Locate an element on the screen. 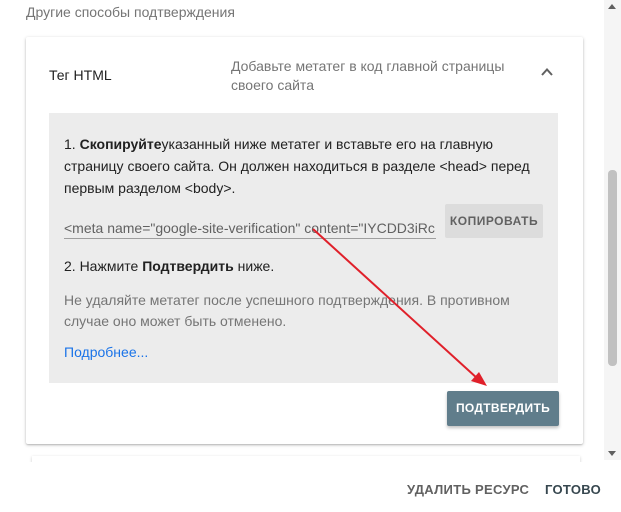 The width and height of the screenshot is (621, 512). method-title: Тег HTML is located at coordinates (80, 75).